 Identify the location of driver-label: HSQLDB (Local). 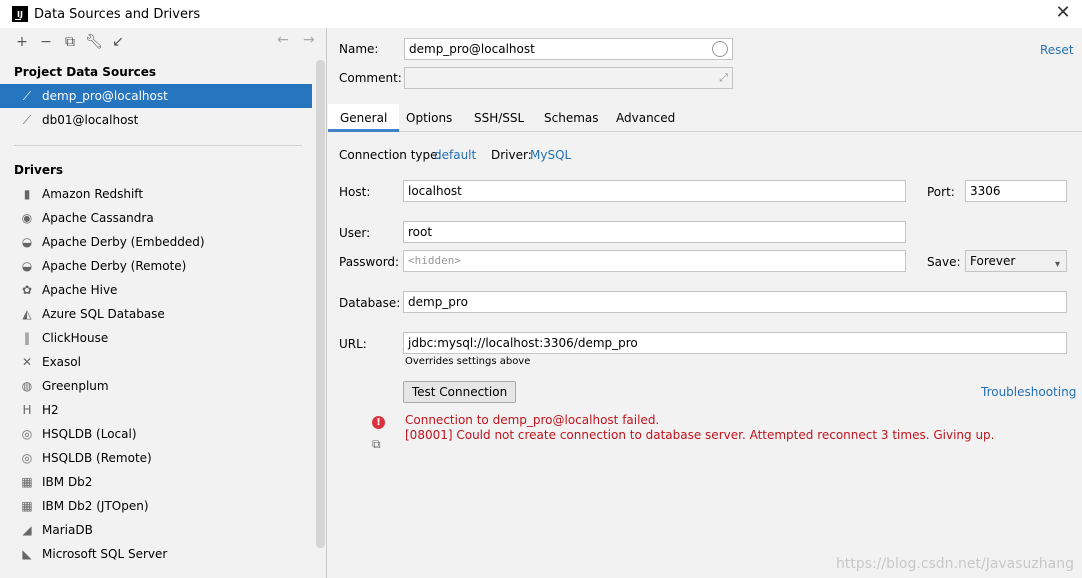
(89, 434).